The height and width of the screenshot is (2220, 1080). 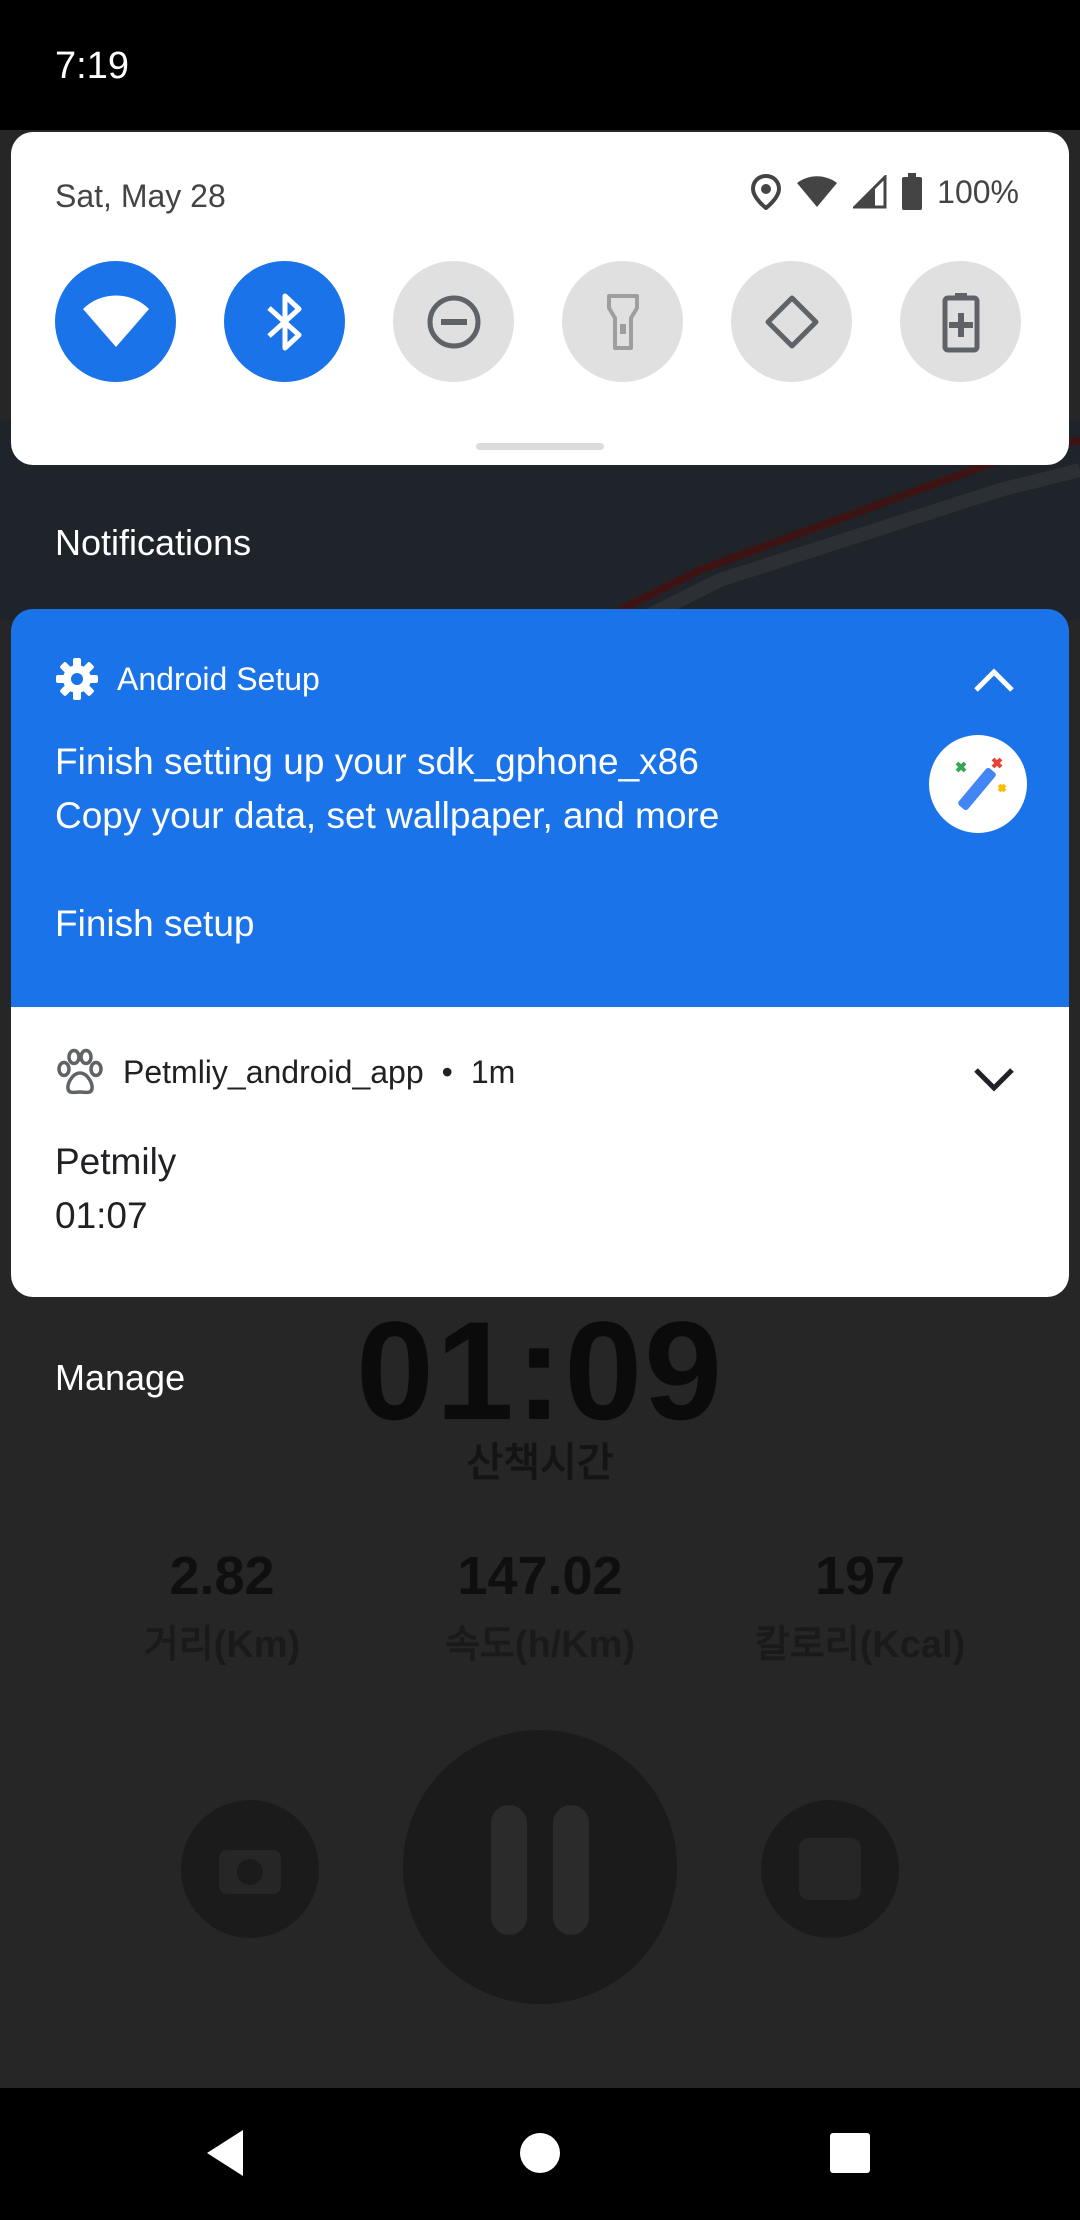 I want to click on home-button, so click(x=540, y=2153).